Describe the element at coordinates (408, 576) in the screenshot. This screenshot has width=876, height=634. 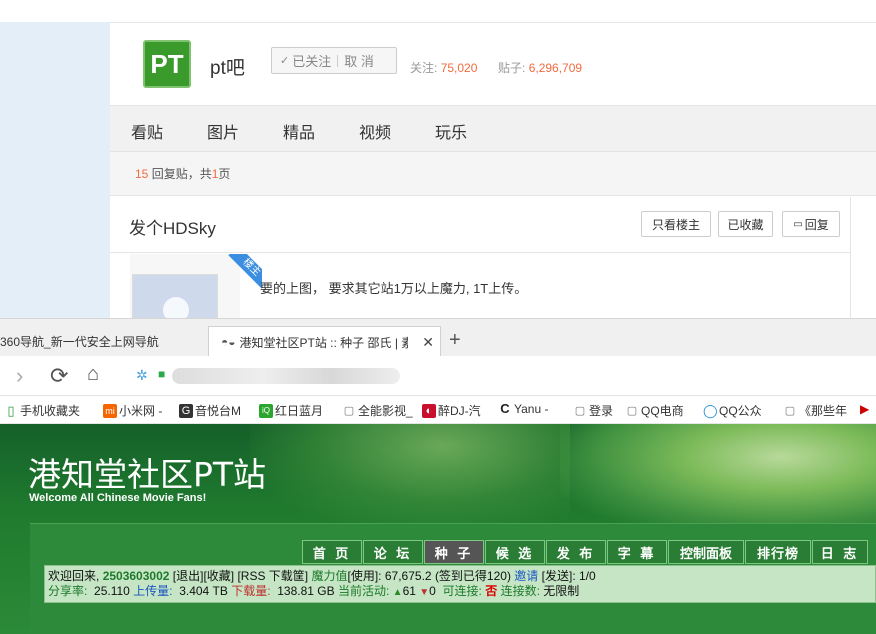
I see `bonus-value: 67,675.2` at that location.